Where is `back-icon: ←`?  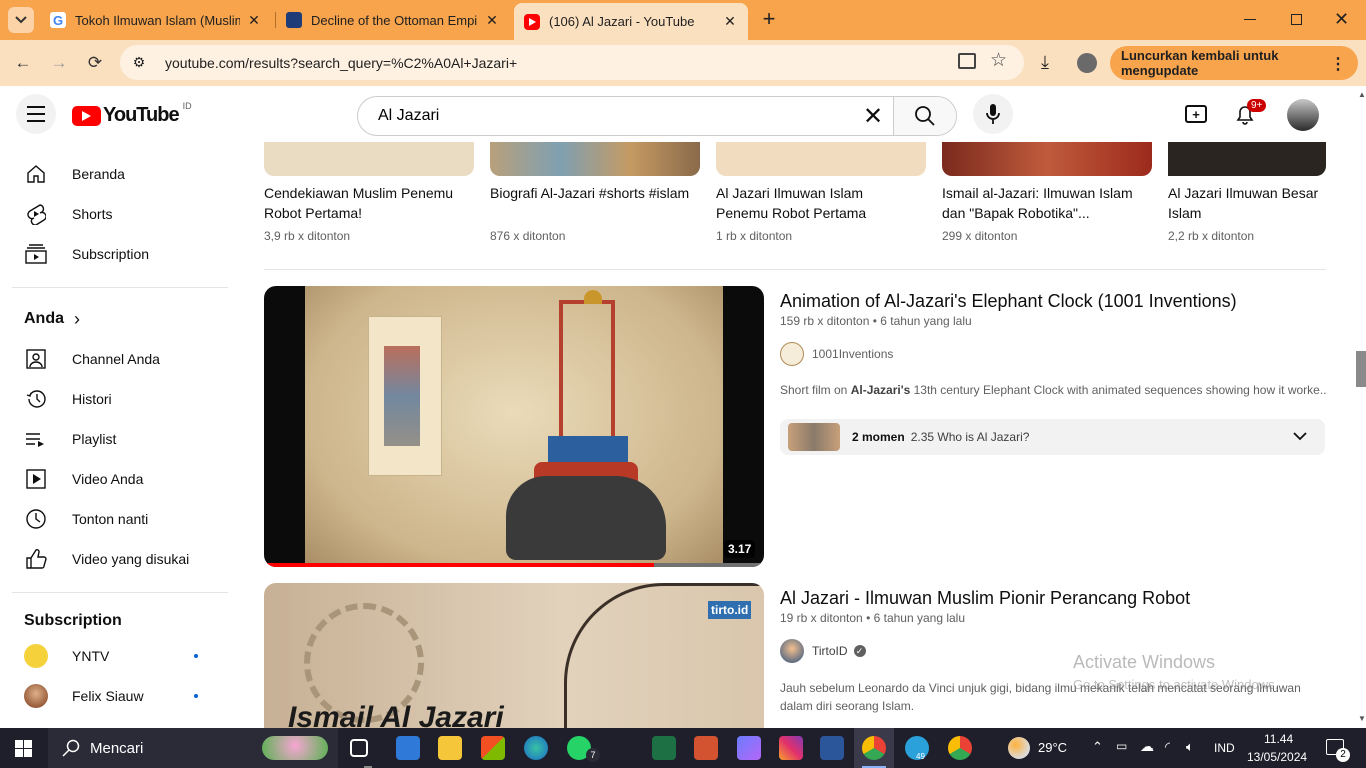
back-icon: ← is located at coordinates (23, 63).